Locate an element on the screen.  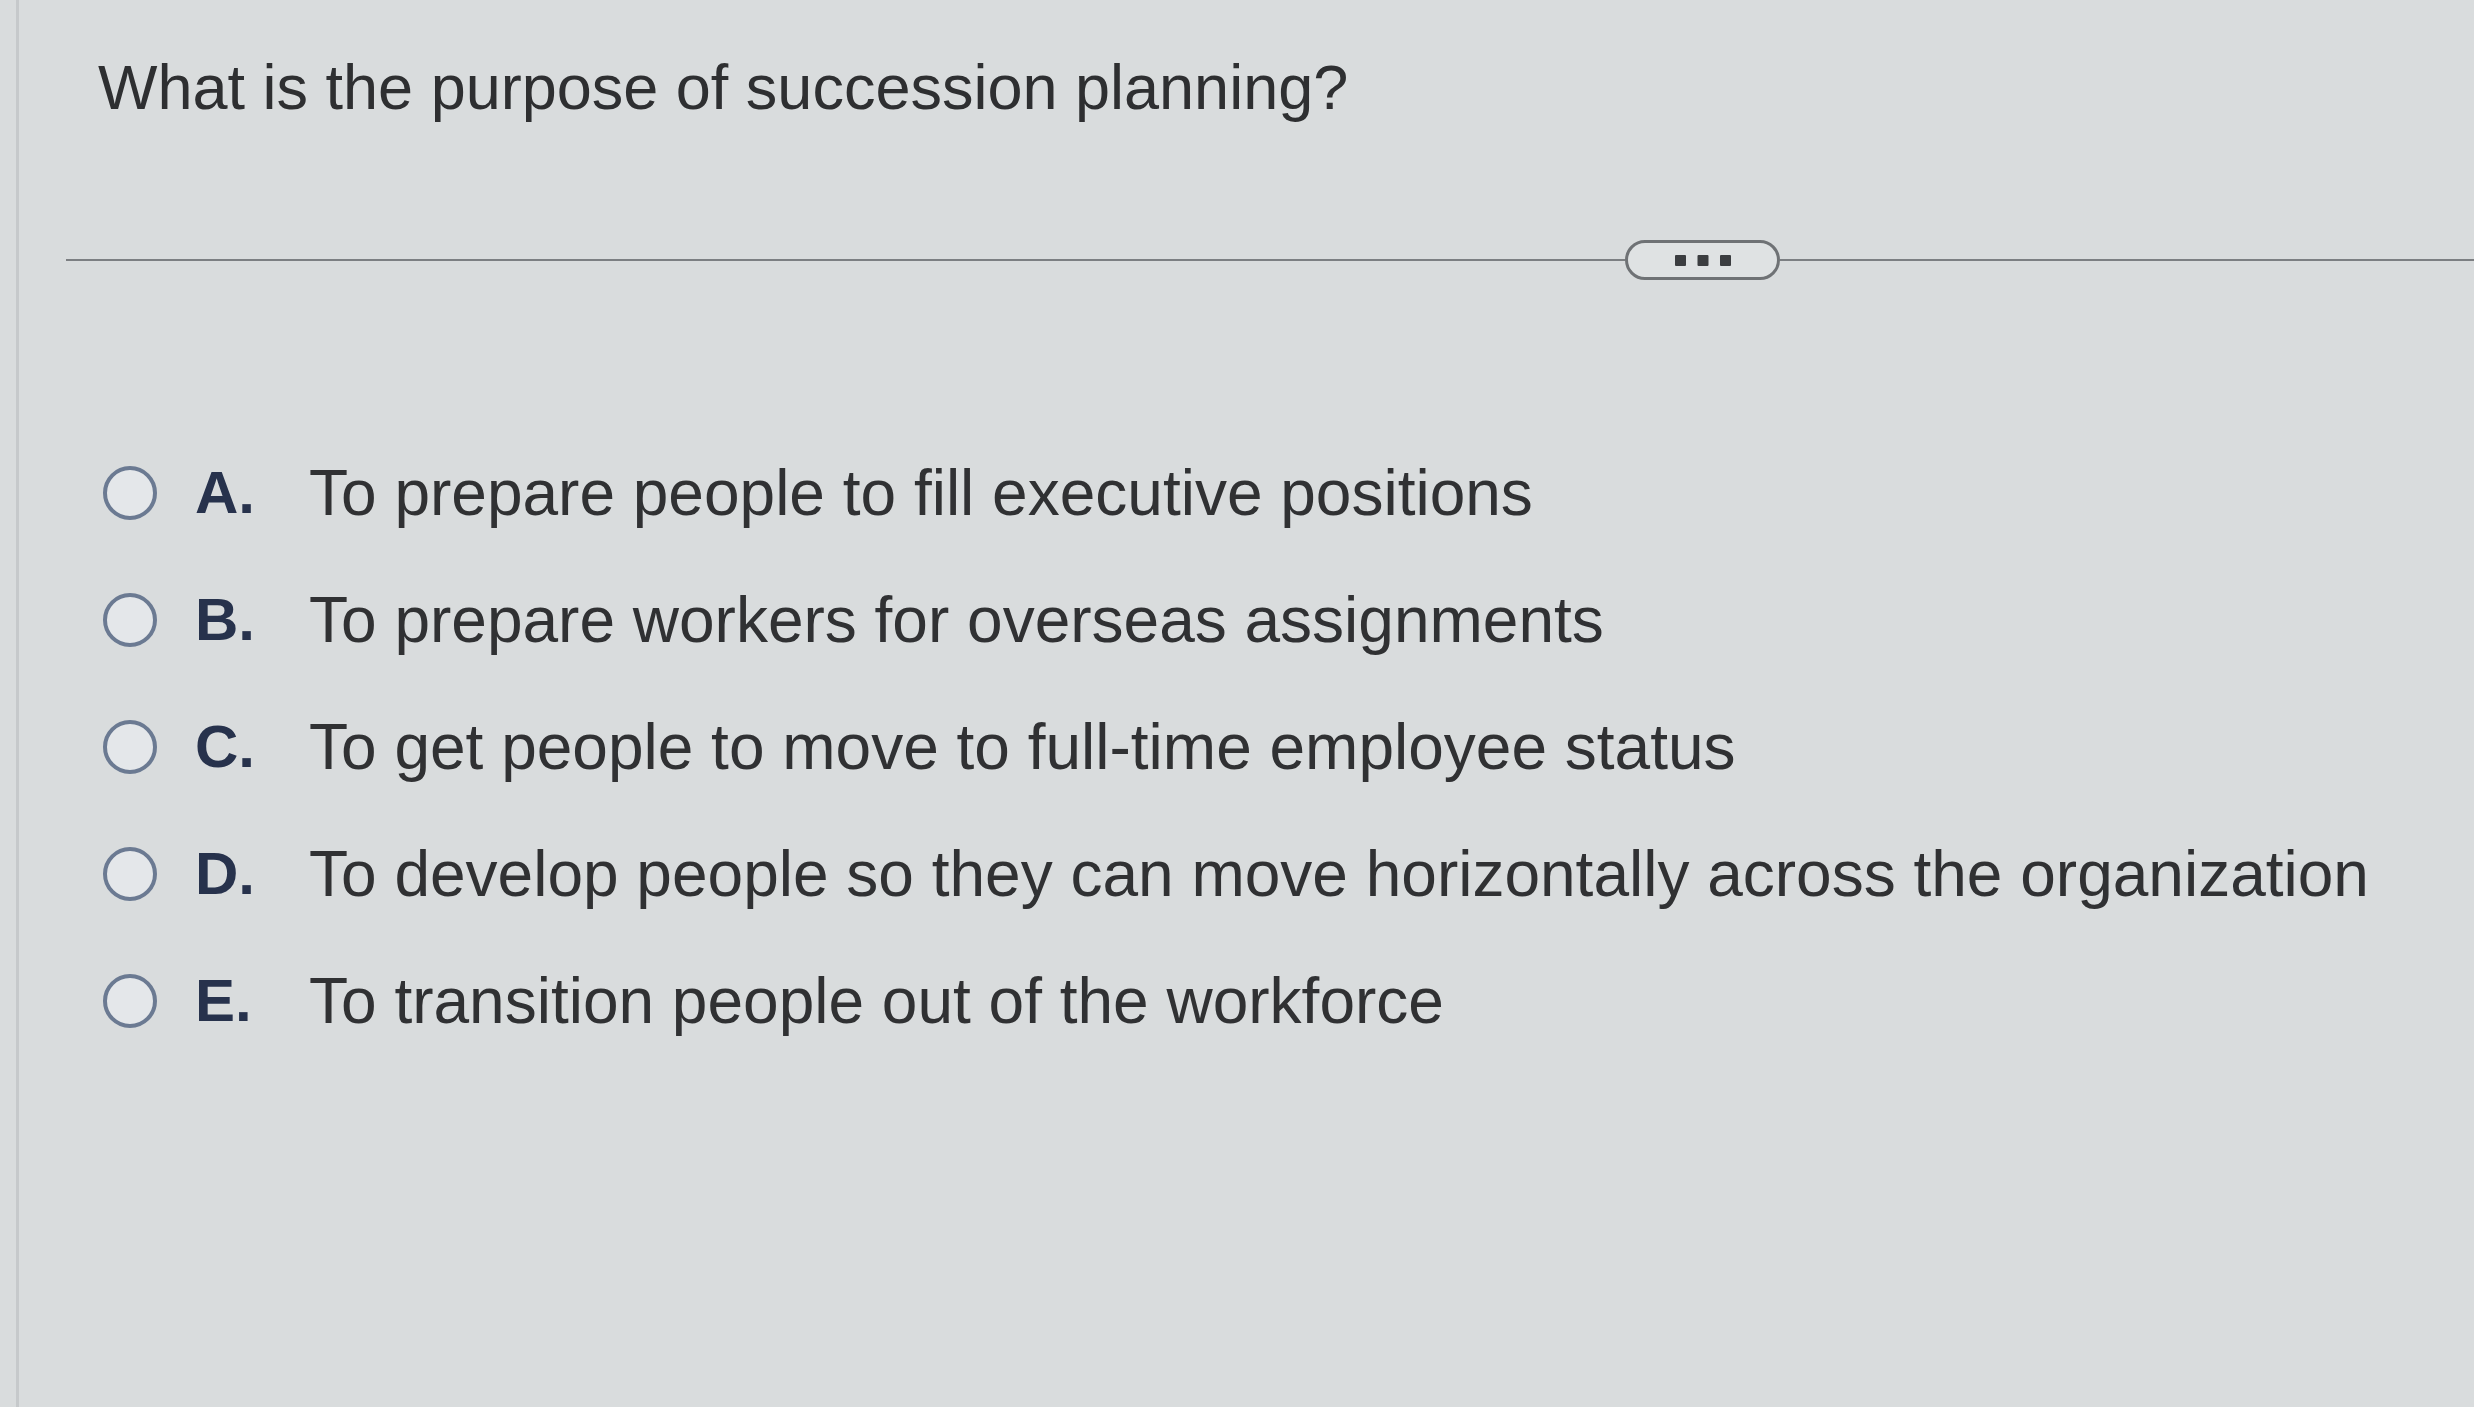
question-text: What is the purpose of succession planning? is located at coordinates (723, 87).